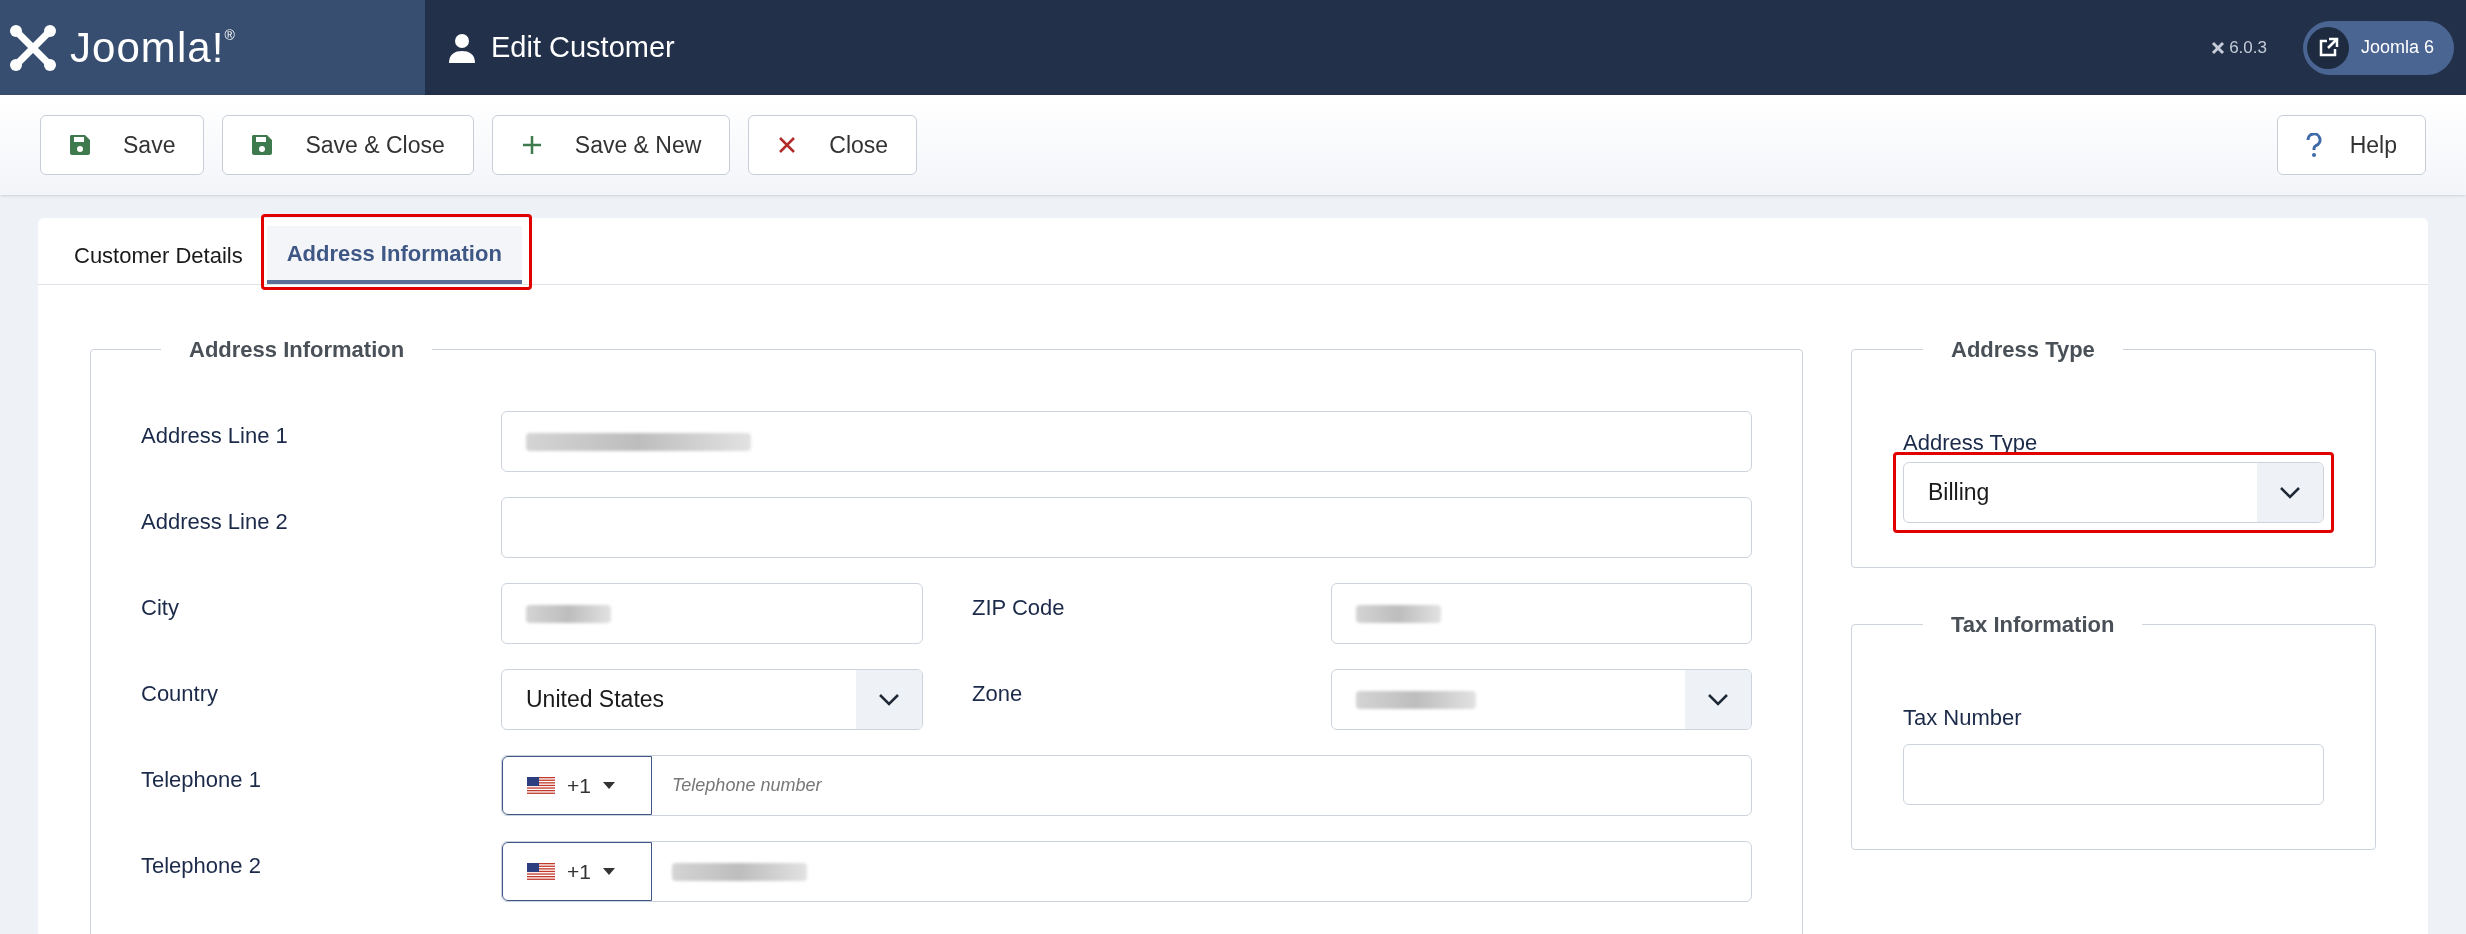 This screenshot has width=2466, height=934. I want to click on phone-field: +1, so click(1126, 871).